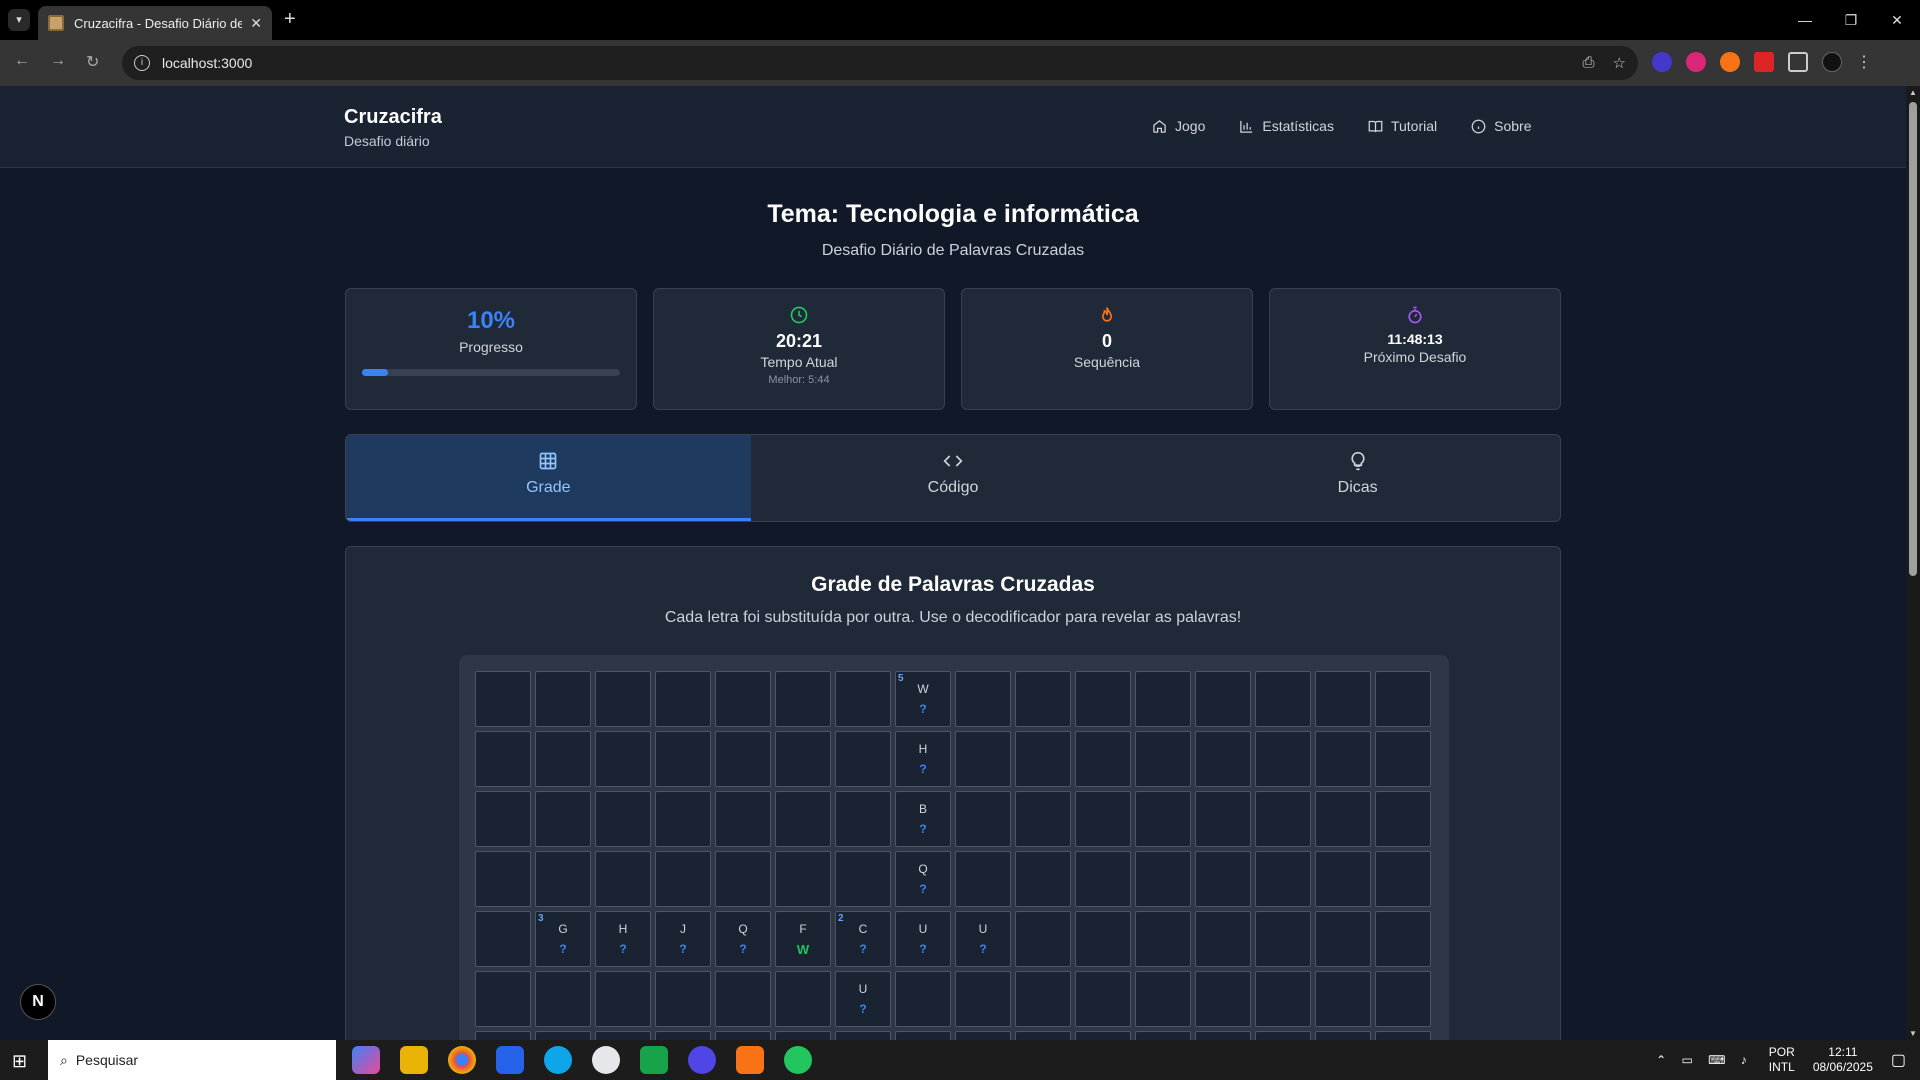 This screenshot has height=1080, width=1920. What do you see at coordinates (1286, 126) in the screenshot?
I see `nav-estatisticas: Estatísticas` at bounding box center [1286, 126].